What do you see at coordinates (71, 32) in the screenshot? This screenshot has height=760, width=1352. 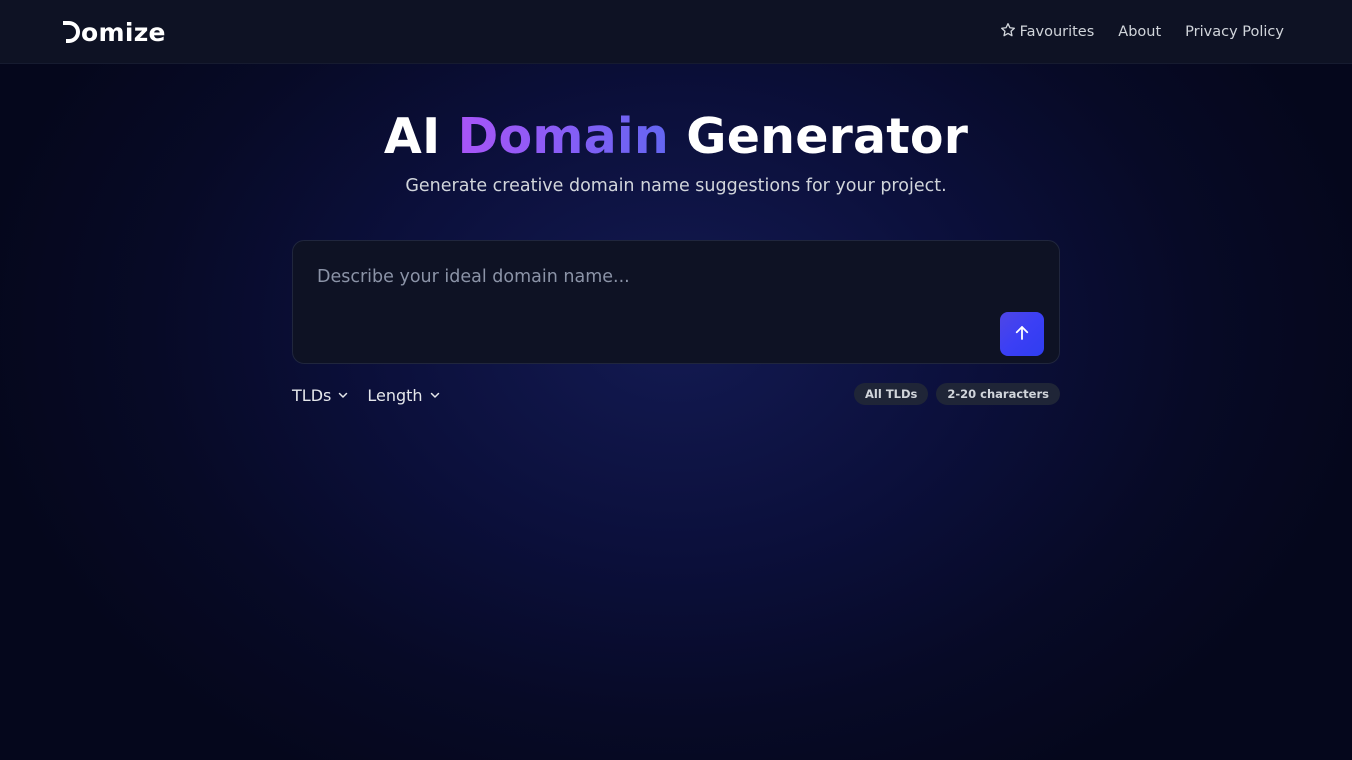 I see `logo-mark-icon` at bounding box center [71, 32].